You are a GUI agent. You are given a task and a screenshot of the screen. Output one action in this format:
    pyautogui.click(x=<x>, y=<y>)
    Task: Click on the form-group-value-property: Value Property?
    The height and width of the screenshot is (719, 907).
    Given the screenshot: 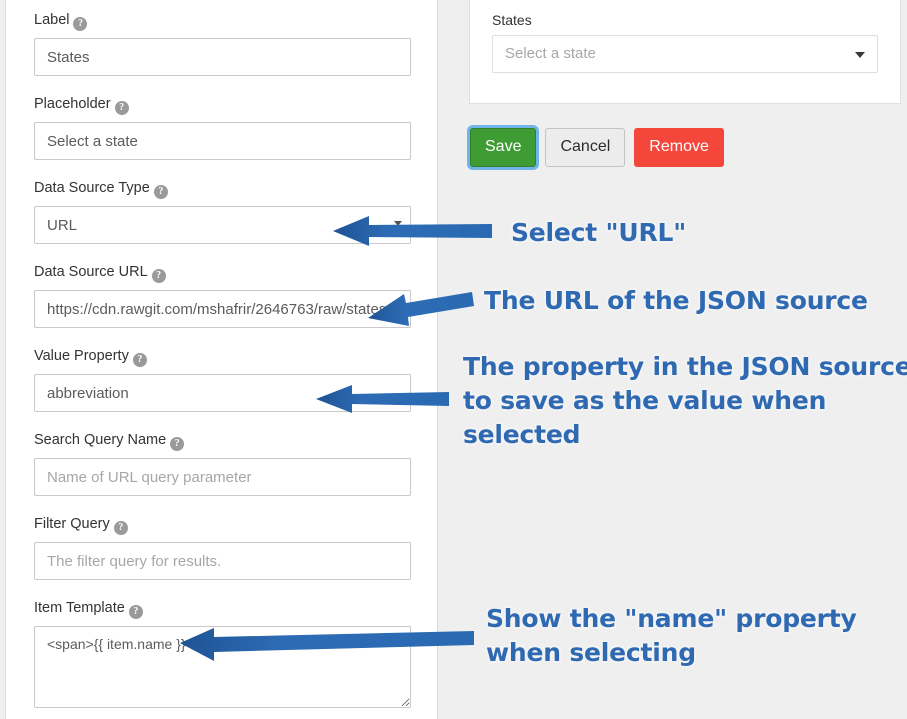 What is the action you would take?
    pyautogui.click(x=222, y=379)
    